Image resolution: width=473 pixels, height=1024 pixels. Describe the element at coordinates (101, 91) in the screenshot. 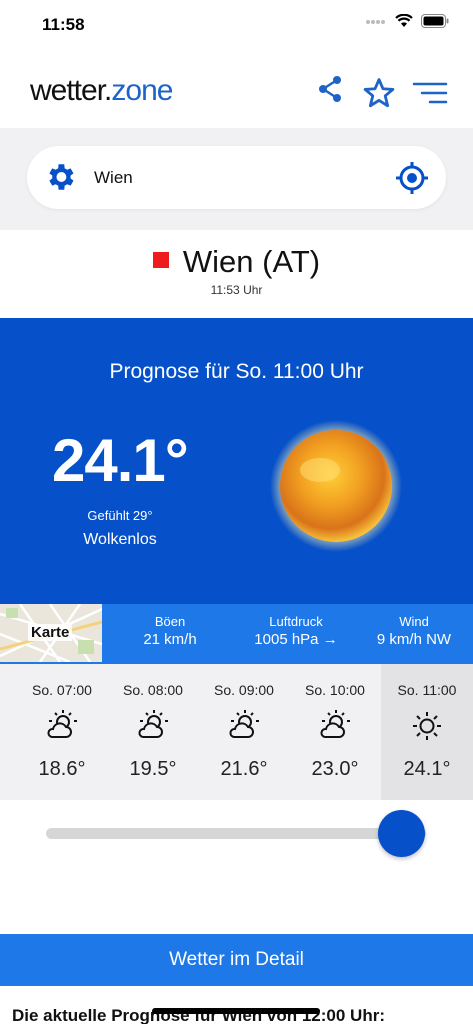

I see `wetter-zone-logo: wetter.zone` at that location.